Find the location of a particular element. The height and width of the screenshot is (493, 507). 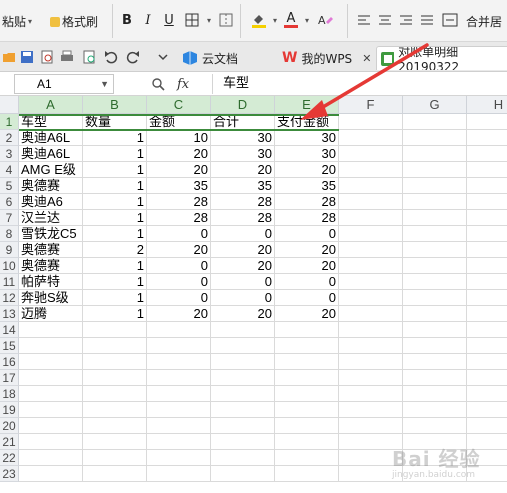

cell-d18 is located at coordinates (243, 394).